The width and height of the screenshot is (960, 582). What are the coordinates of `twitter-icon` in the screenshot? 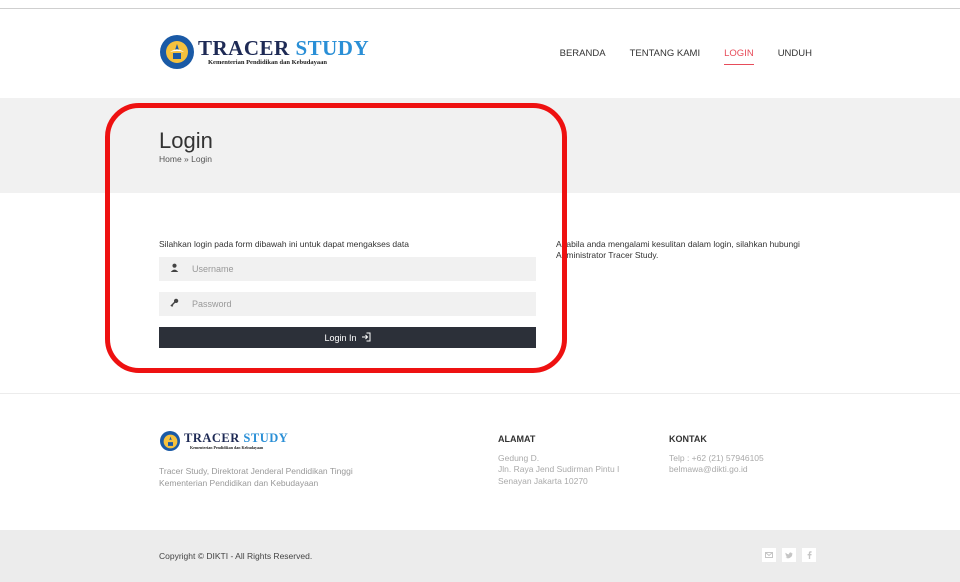 It's located at (789, 555).